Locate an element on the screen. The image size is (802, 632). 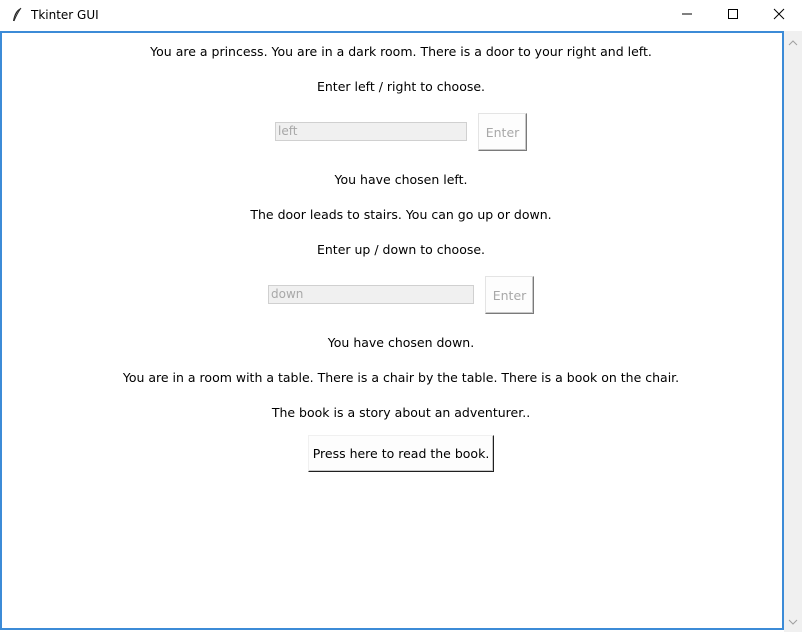
minimize-button is located at coordinates (687, 15).